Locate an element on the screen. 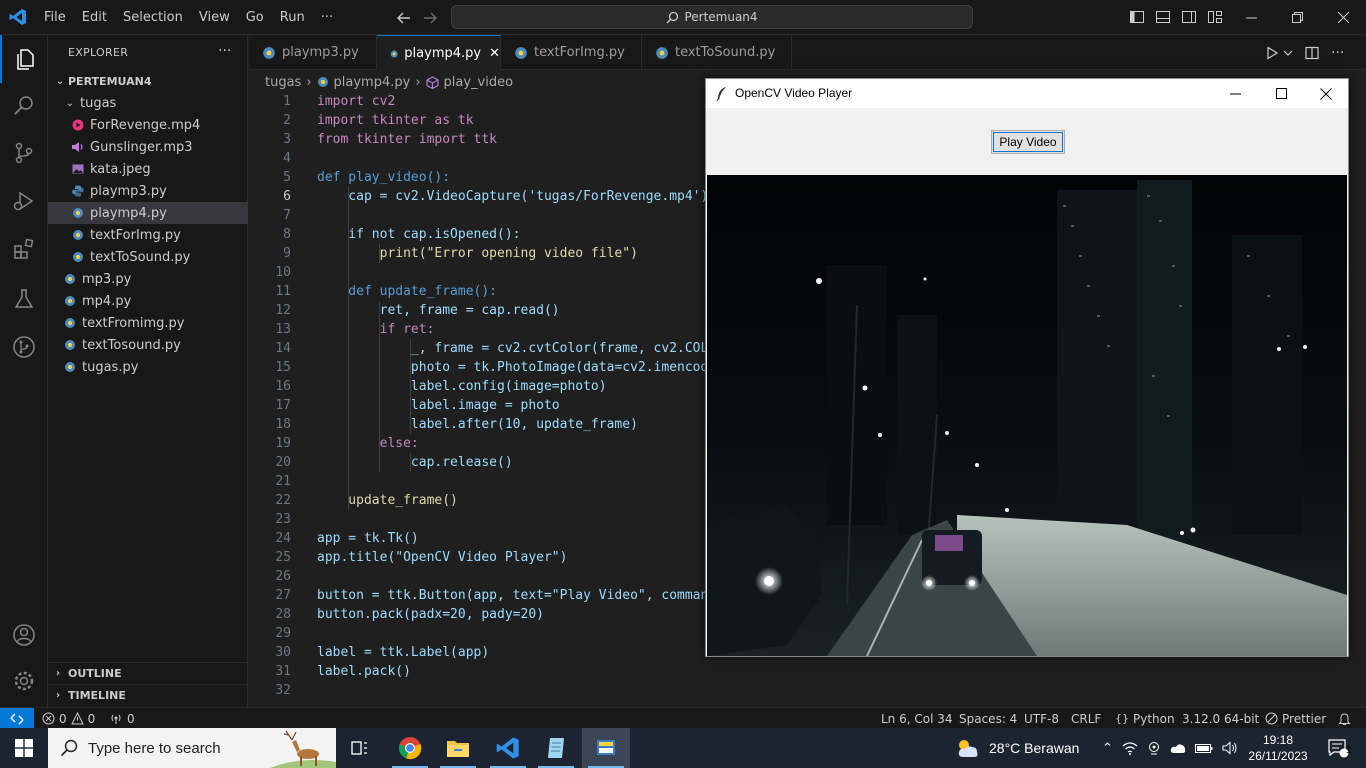 The width and height of the screenshot is (1366, 768). breadcrumb-symbol: play_video is located at coordinates (479, 82).